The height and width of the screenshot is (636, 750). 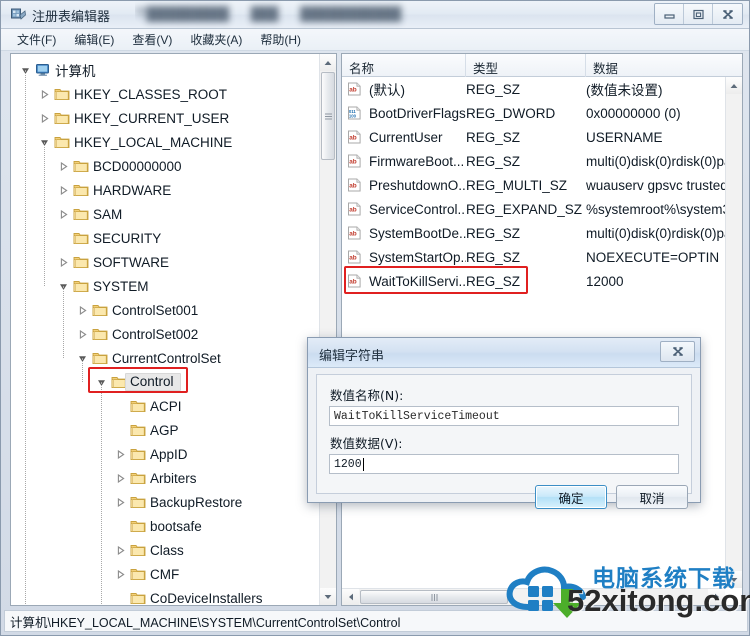 I want to click on values-scroll-left-arrow, so click(x=350, y=597).